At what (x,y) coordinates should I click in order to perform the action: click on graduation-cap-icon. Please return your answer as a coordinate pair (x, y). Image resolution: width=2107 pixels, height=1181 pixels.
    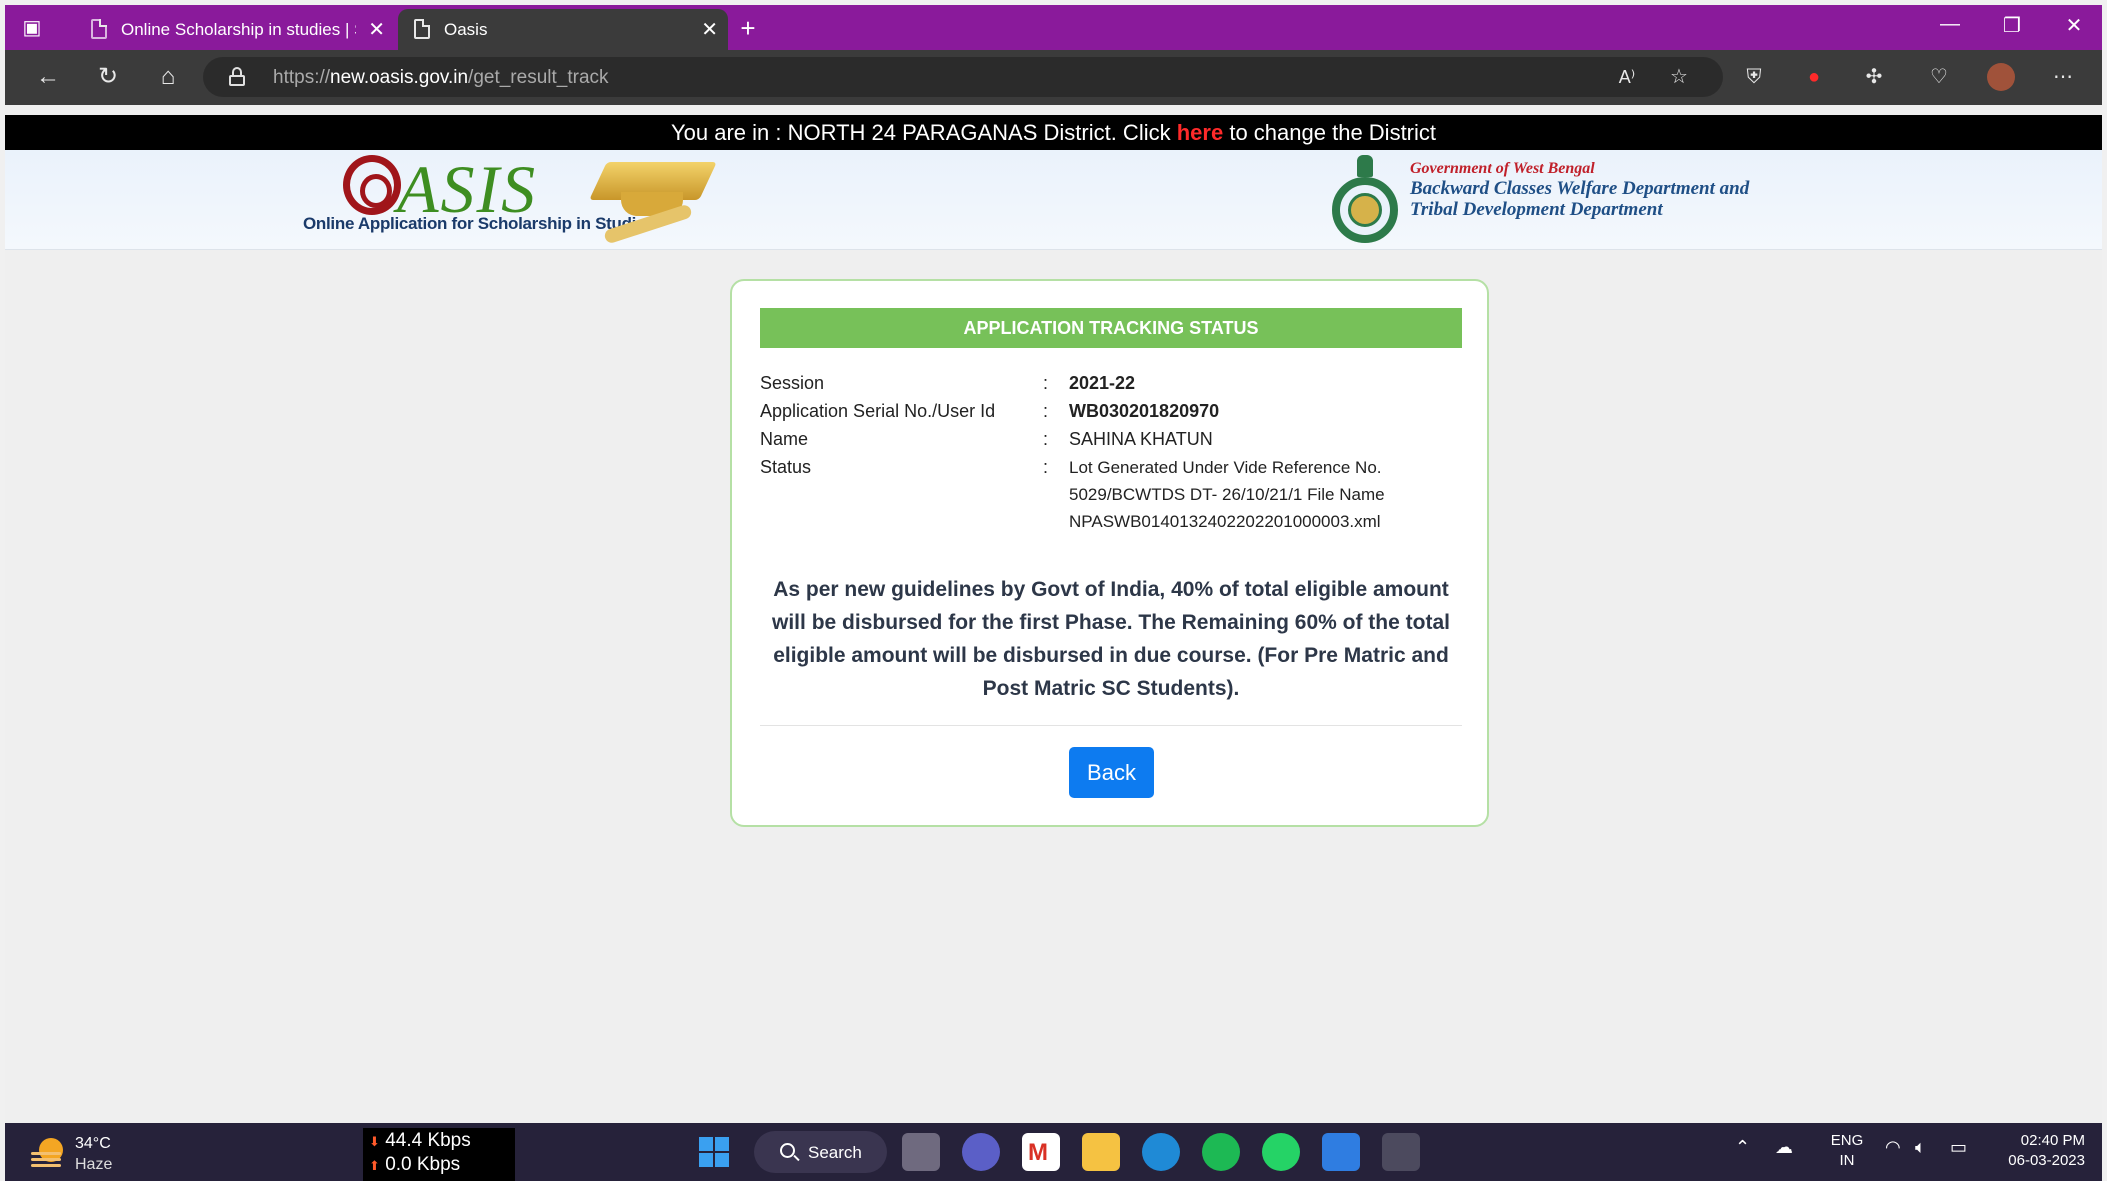
    Looking at the image, I should click on (653, 203).